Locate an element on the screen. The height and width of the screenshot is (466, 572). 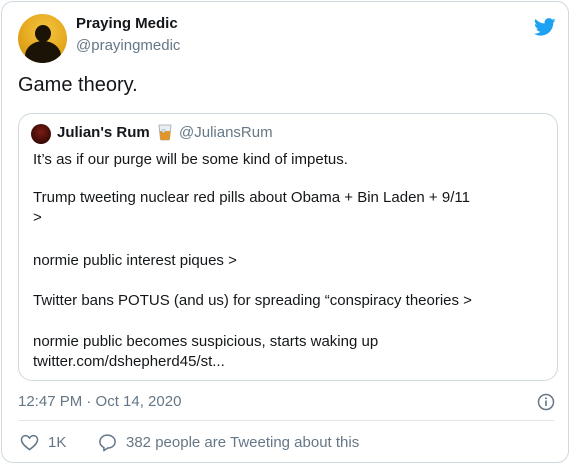
avatar-silhouette-body is located at coordinates (43, 52).